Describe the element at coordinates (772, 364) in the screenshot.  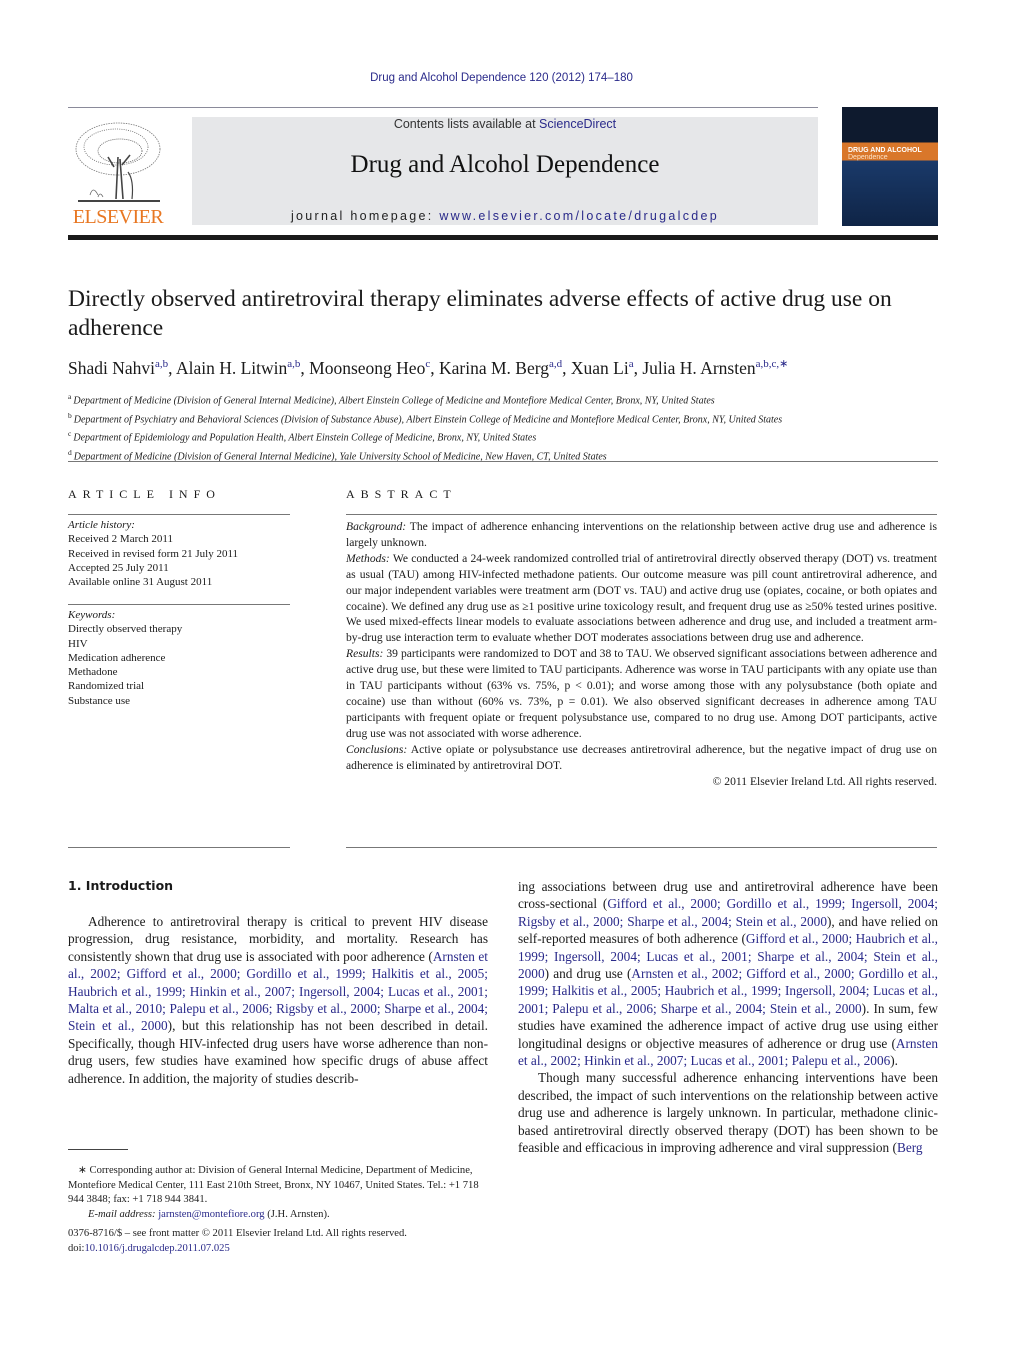
I see `author-affil-link: a,b,c,∗` at that location.